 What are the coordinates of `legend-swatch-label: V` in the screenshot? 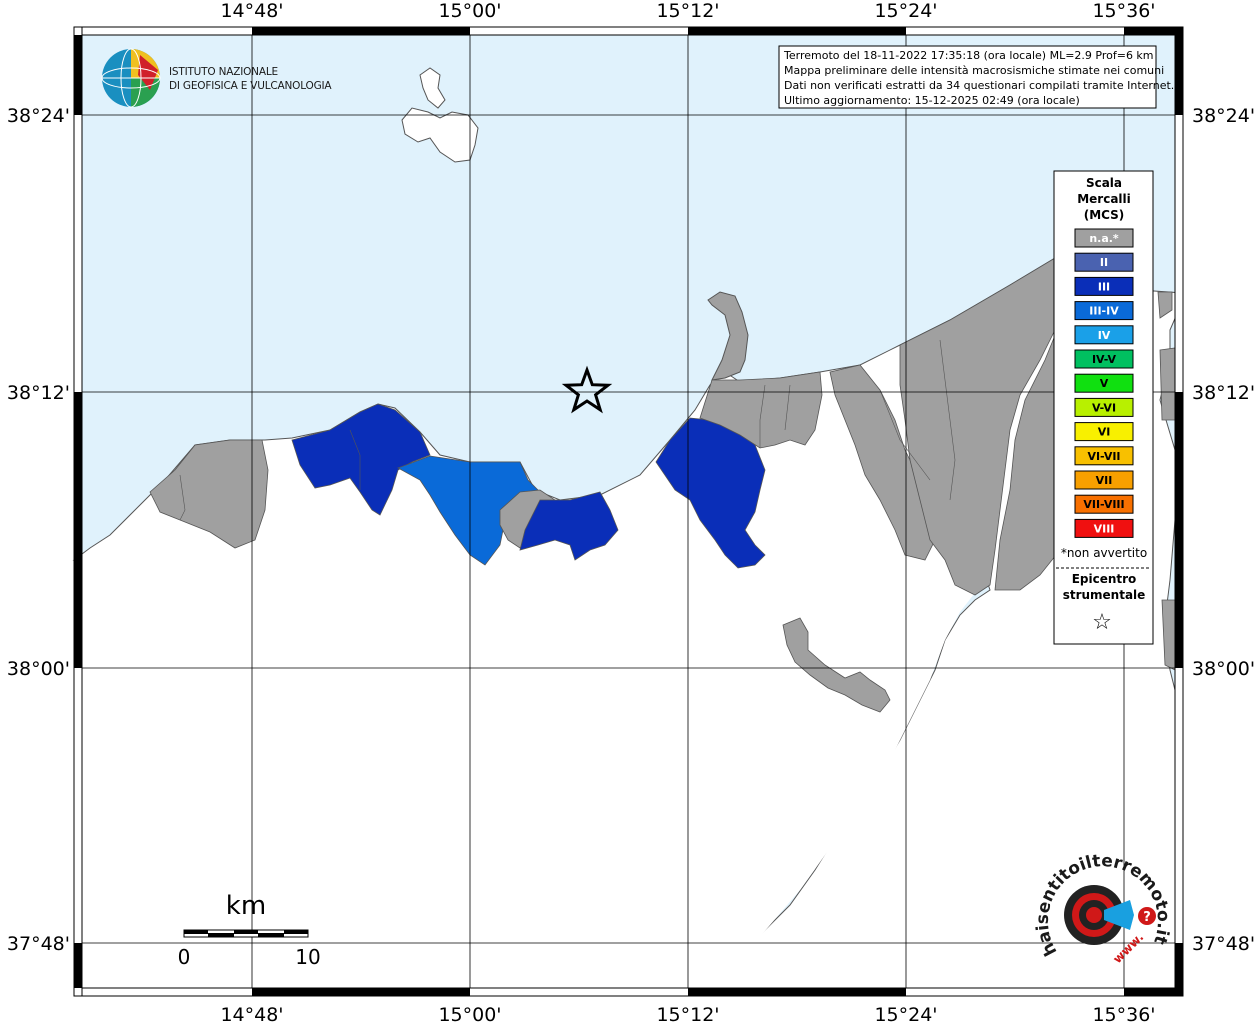 It's located at (1104, 383).